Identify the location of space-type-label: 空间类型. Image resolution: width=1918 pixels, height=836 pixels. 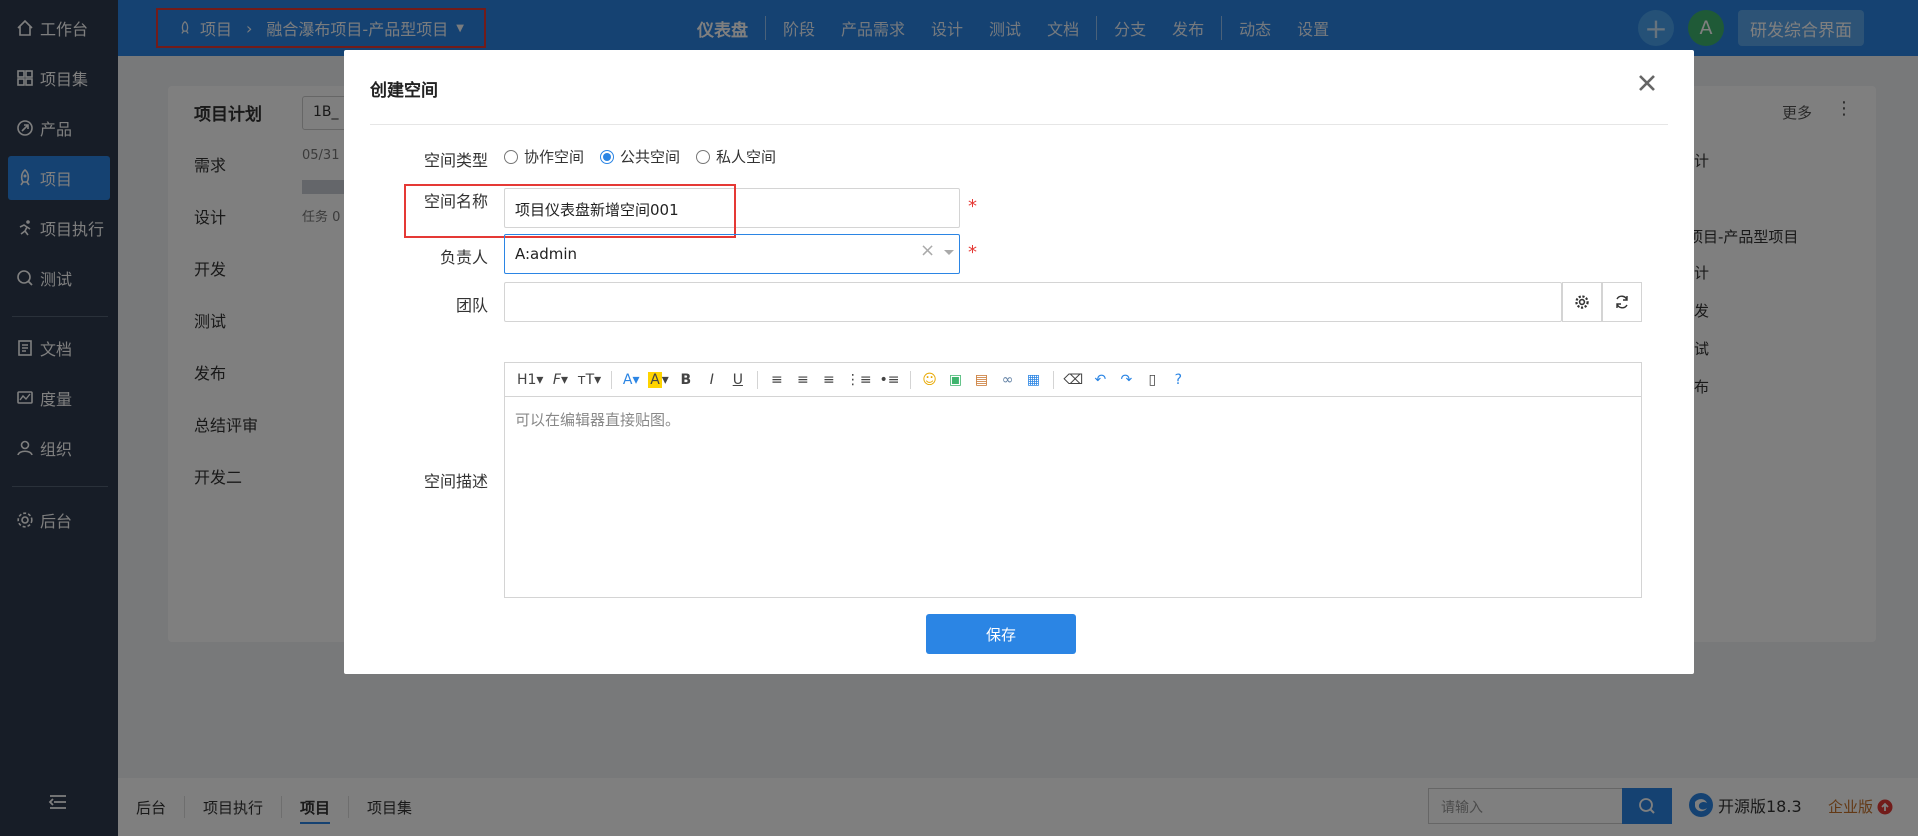
(455, 160).